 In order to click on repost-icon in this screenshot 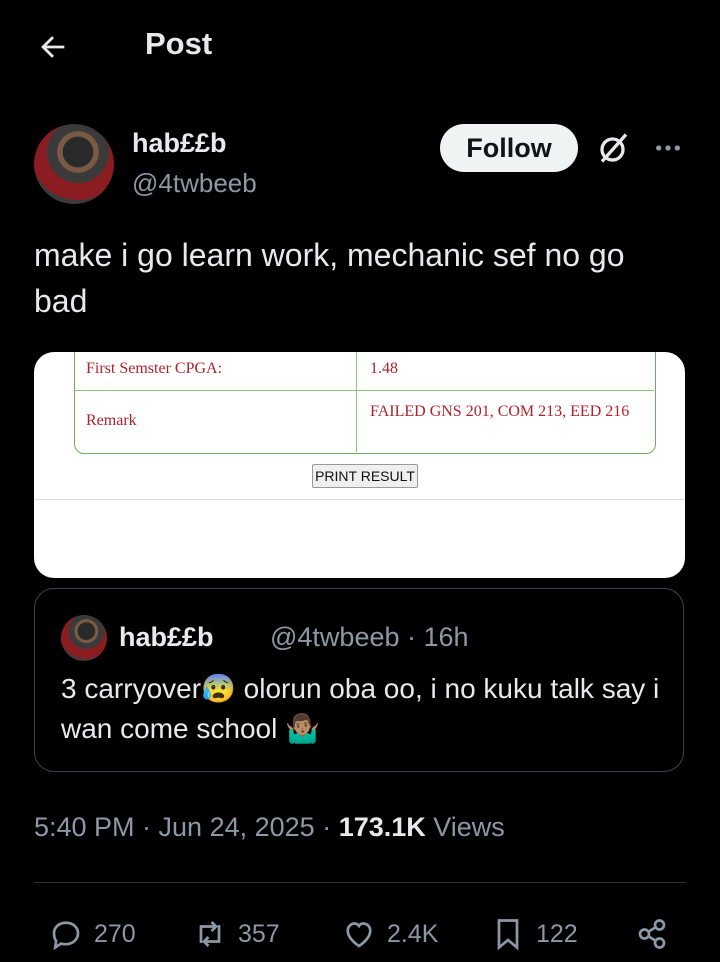, I will do `click(210, 934)`.